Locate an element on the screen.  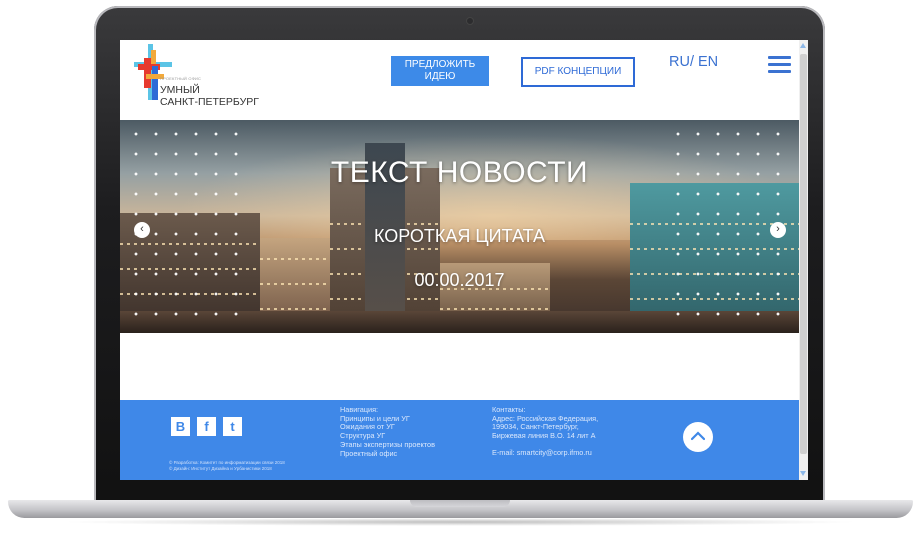
logo-subtitle: ПРОЕКТНЫЙ ОФИС is located at coordinates (181, 78).